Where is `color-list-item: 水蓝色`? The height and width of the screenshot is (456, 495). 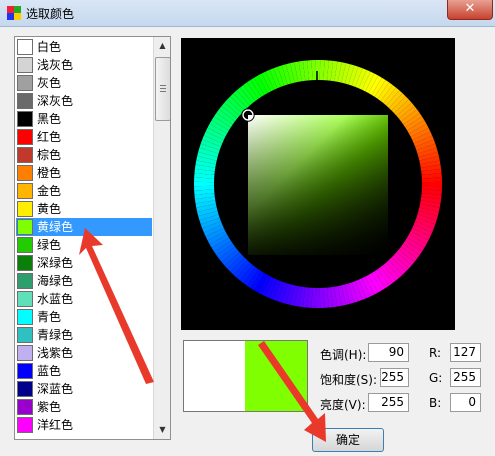 color-list-item: 水蓝色 is located at coordinates (84, 299).